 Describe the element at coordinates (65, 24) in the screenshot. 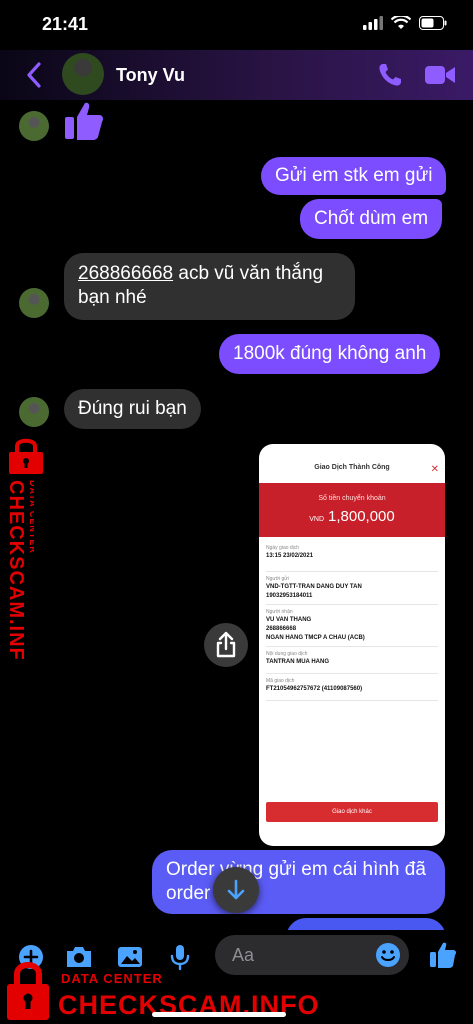

I see `status-time: 21:41` at that location.